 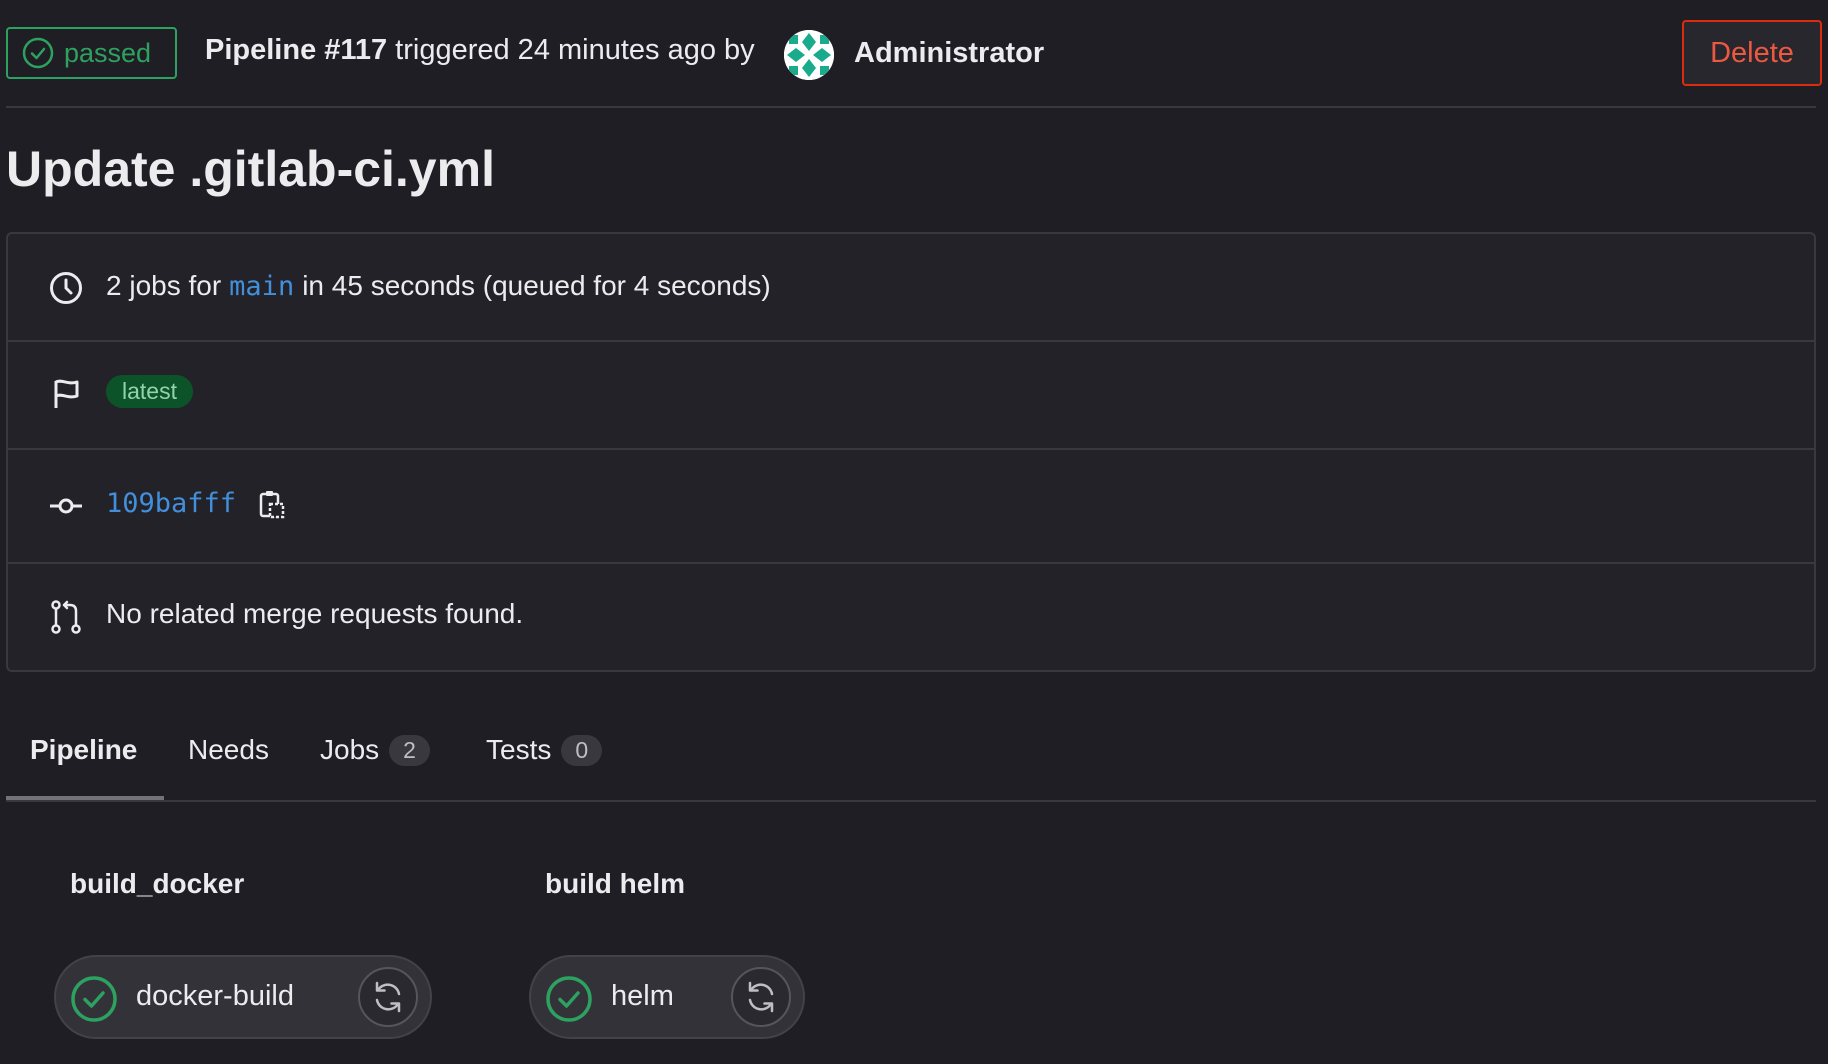 What do you see at coordinates (261, 286) in the screenshot?
I see `branch-link: main` at bounding box center [261, 286].